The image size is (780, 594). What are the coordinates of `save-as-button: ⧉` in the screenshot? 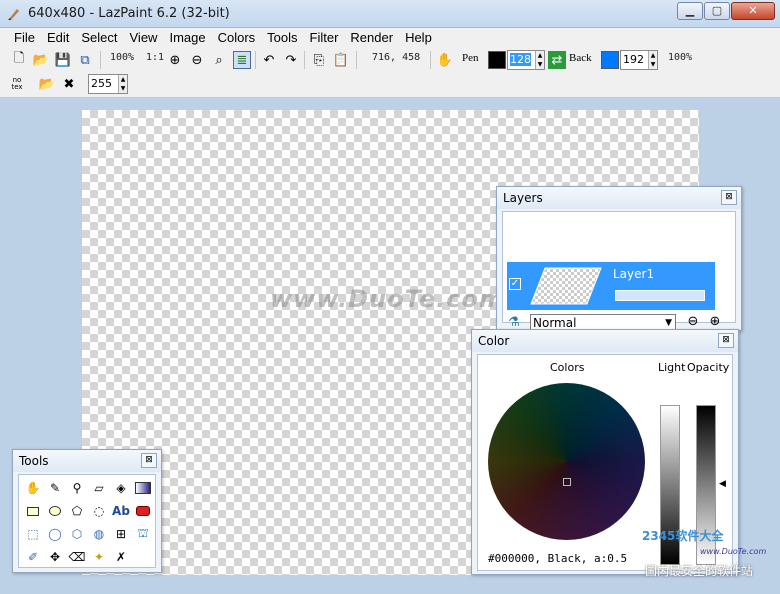 It's located at (85, 60).